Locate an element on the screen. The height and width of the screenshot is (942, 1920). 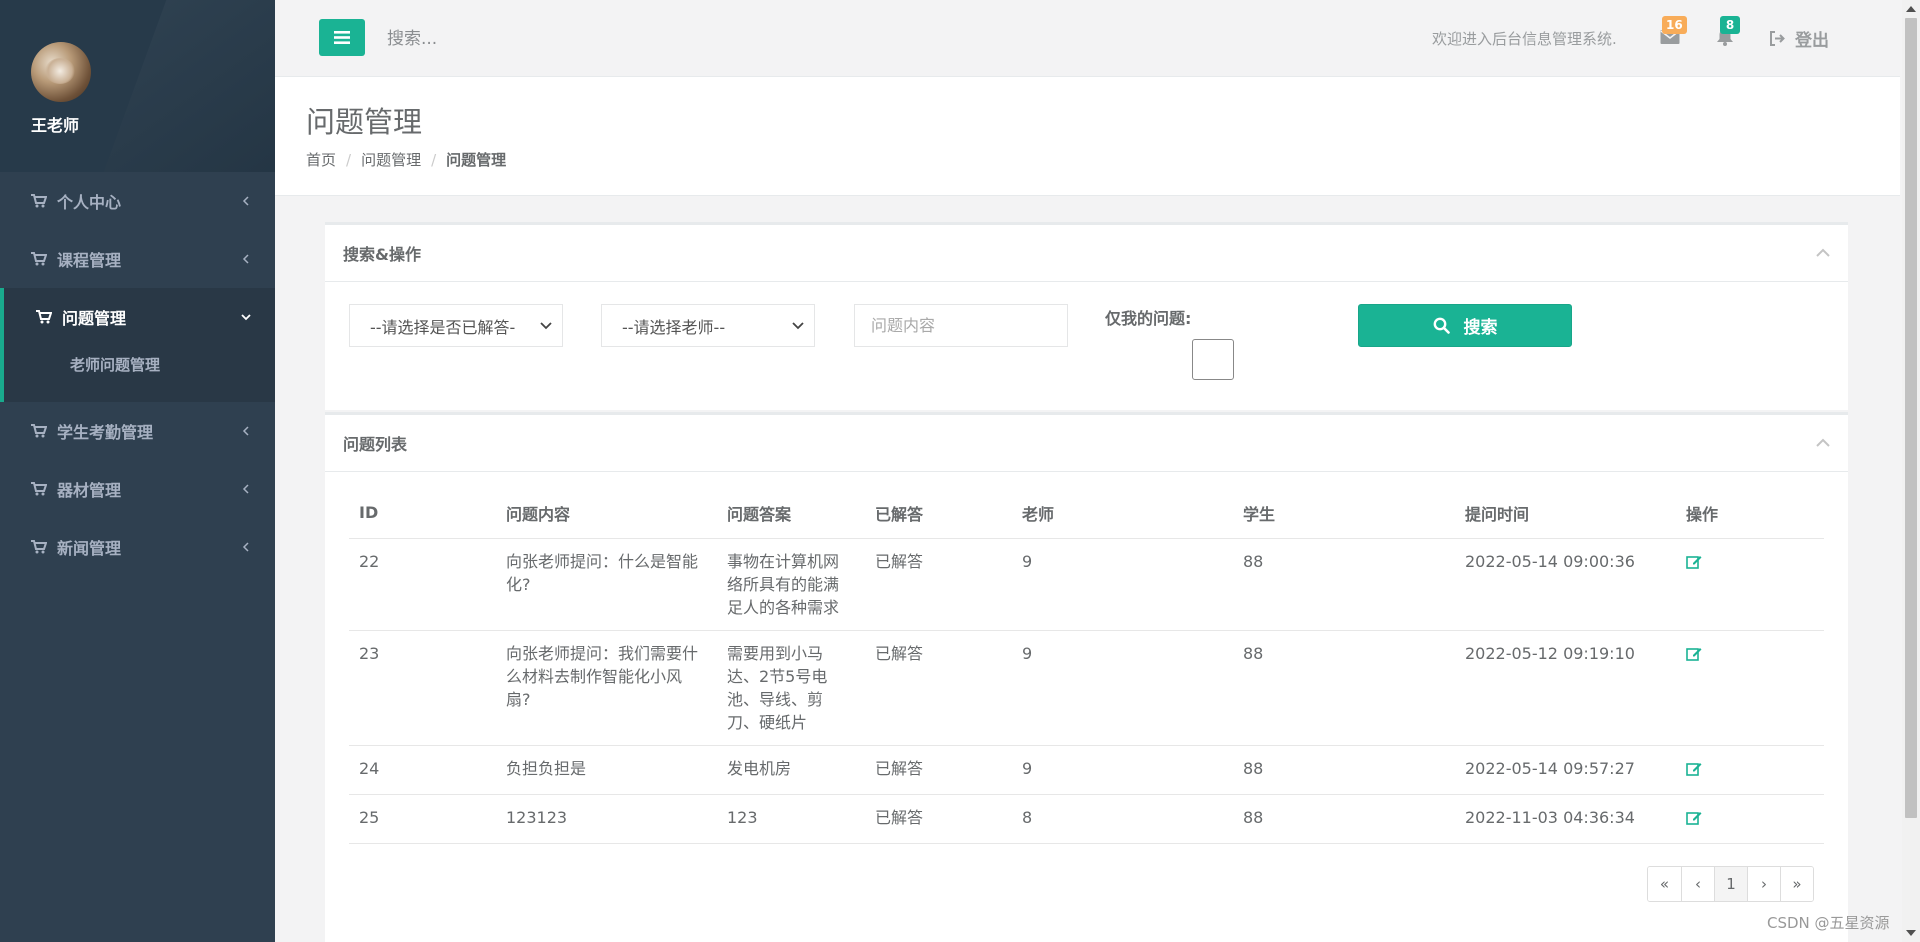
cell-time: 2022-05-14 09:57:27 is located at coordinates (1565, 770).